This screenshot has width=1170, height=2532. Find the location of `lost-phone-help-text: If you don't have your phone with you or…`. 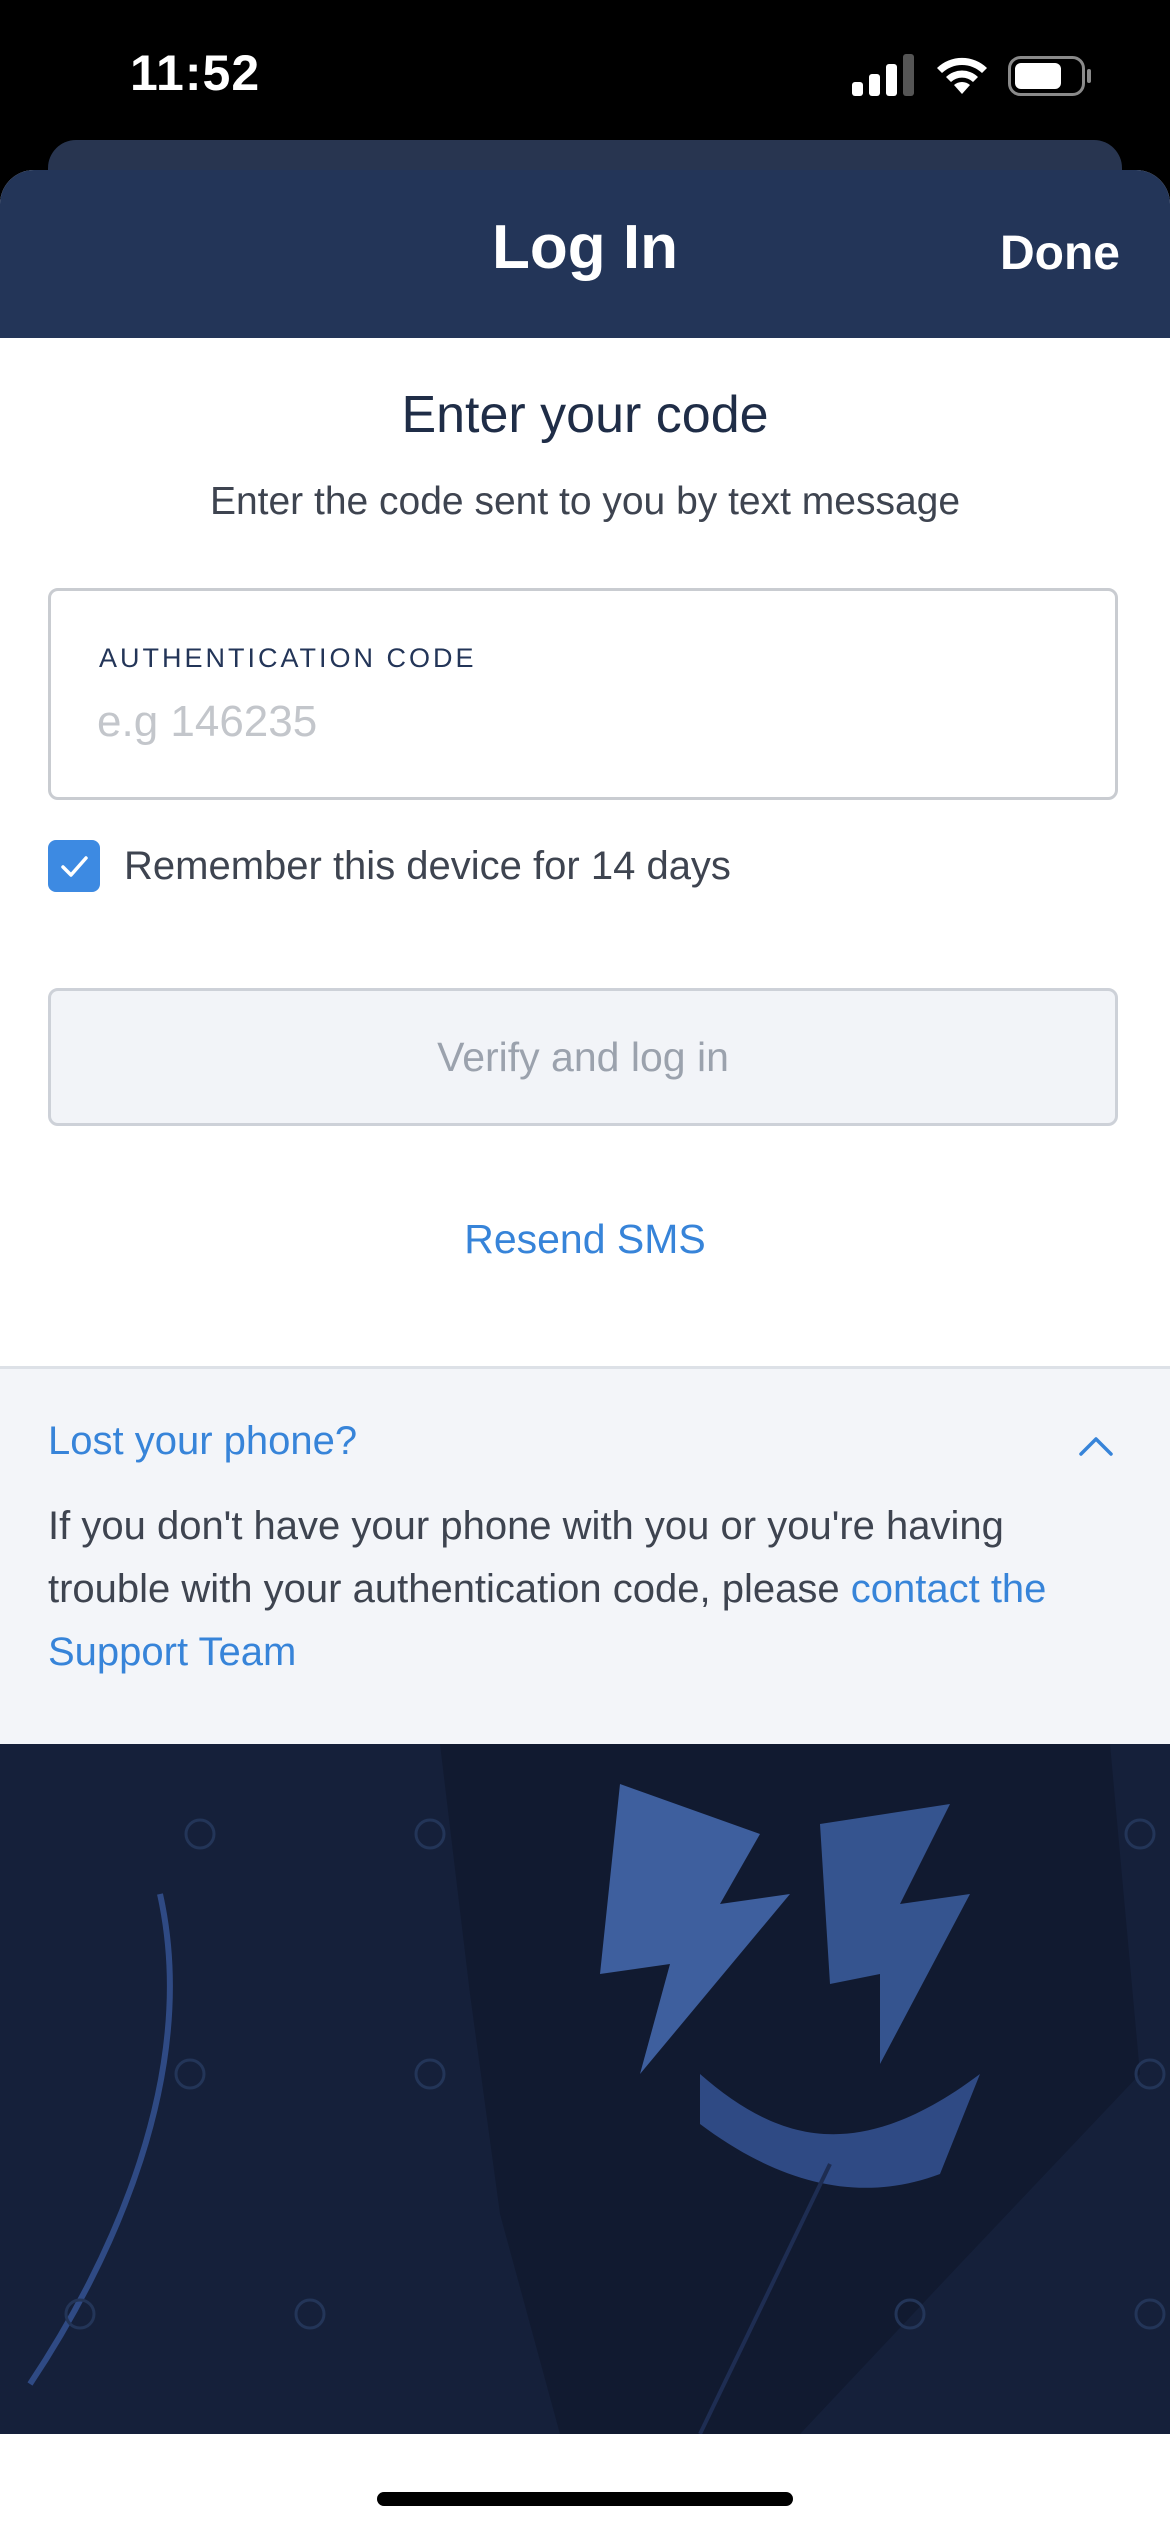

lost-phone-help-text: If you don't have your phone with you or… is located at coordinates (588, 1589).